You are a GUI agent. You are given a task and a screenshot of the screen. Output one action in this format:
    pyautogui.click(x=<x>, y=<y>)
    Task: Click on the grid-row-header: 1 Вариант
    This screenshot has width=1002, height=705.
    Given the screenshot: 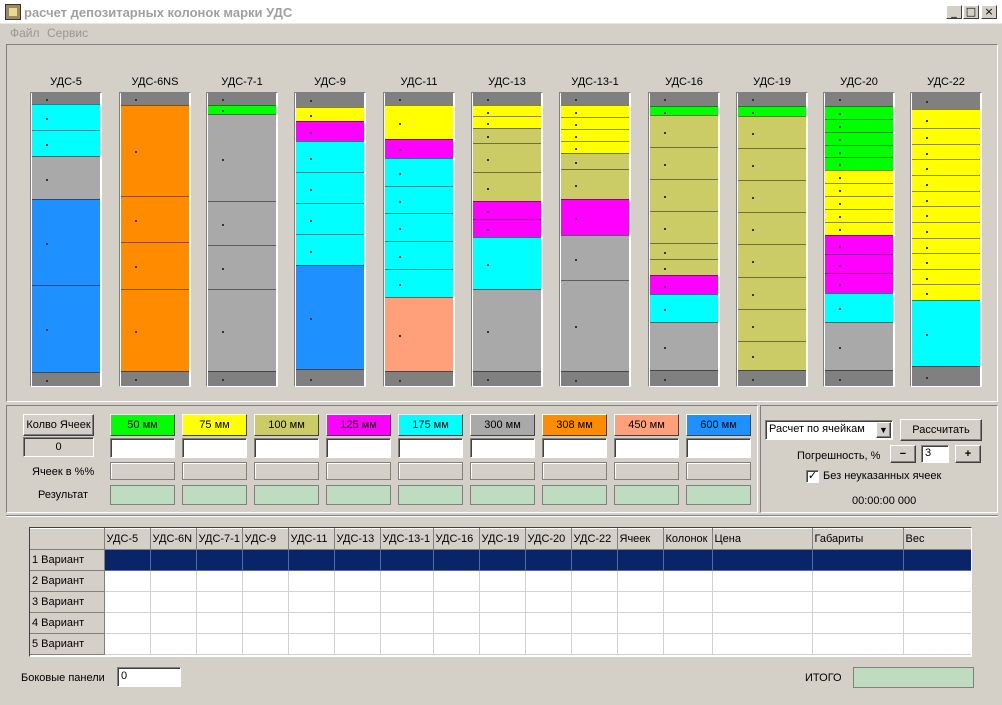 What is the action you would take?
    pyautogui.click(x=67, y=560)
    